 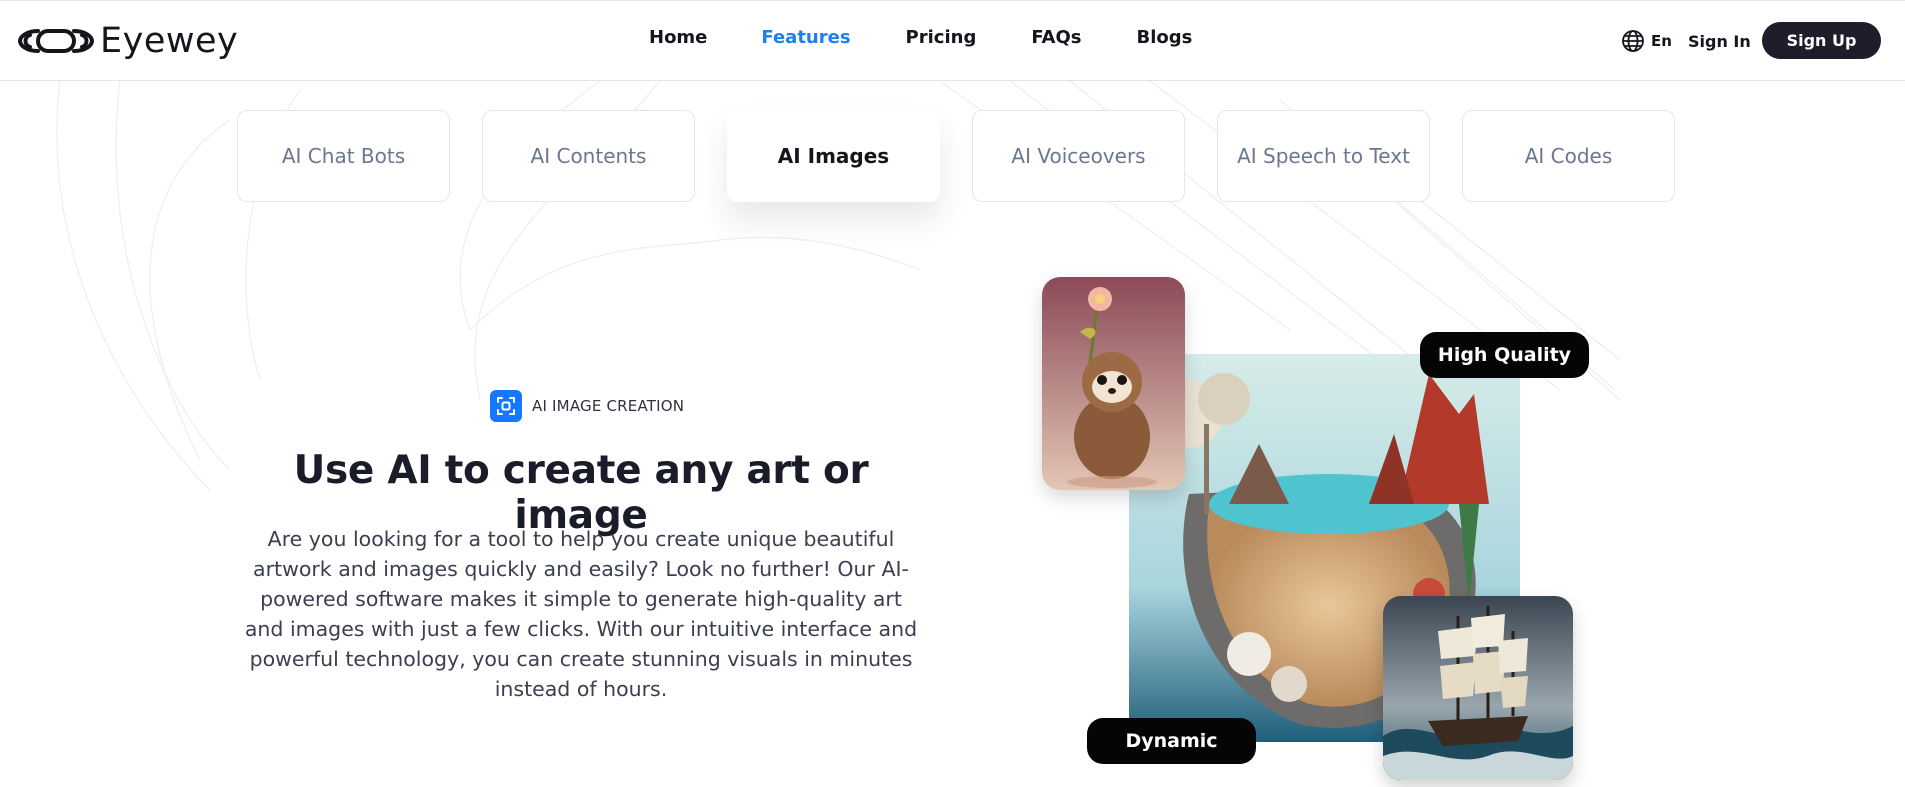 What do you see at coordinates (588, 156) in the screenshot?
I see `tab-ai-contents: AI Contents` at bounding box center [588, 156].